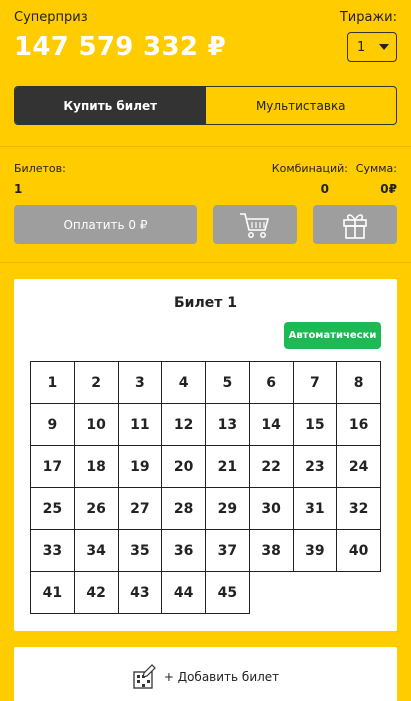 The image size is (411, 701). I want to click on pay-button: Оплатить 0 ₽, so click(105, 224).